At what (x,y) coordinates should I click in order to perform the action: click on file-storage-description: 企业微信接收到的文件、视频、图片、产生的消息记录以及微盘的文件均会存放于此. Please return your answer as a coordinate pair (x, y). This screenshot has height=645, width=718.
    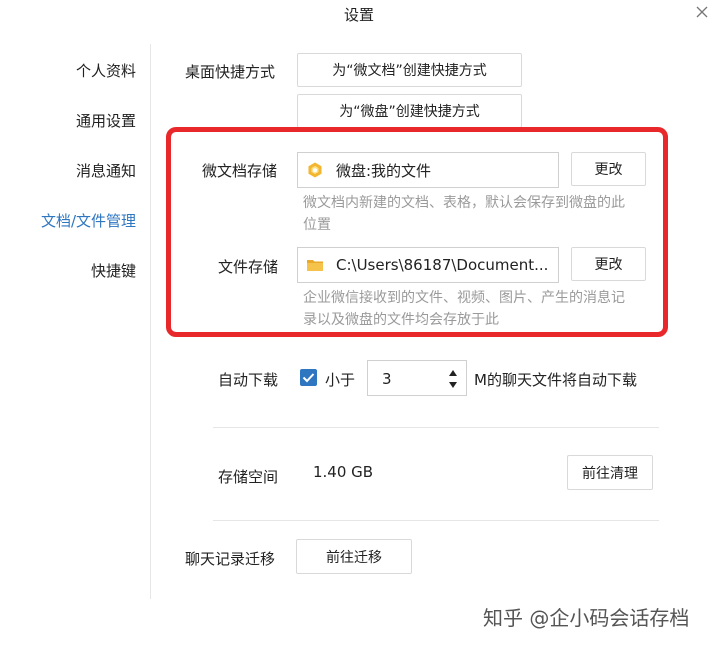
    Looking at the image, I should click on (464, 309).